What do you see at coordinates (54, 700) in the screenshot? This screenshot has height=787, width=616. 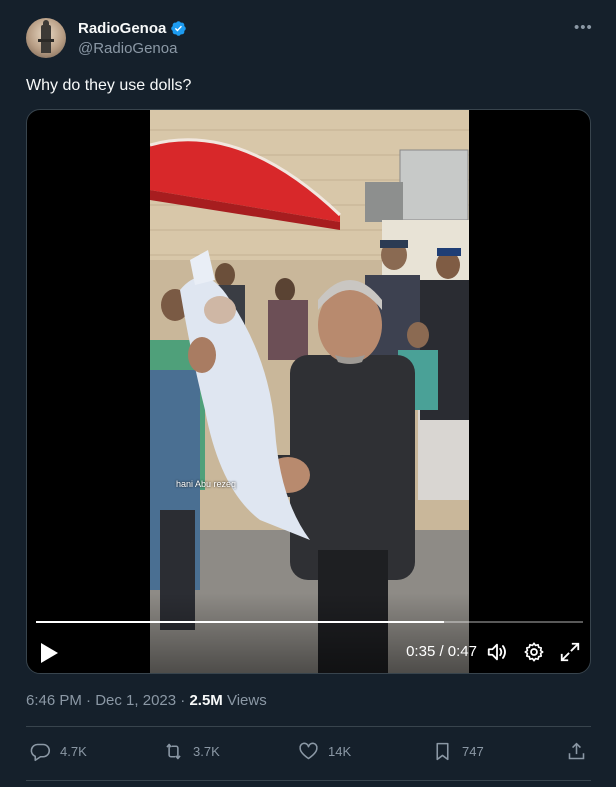 I see `tweet-time: 6:46 PM` at bounding box center [54, 700].